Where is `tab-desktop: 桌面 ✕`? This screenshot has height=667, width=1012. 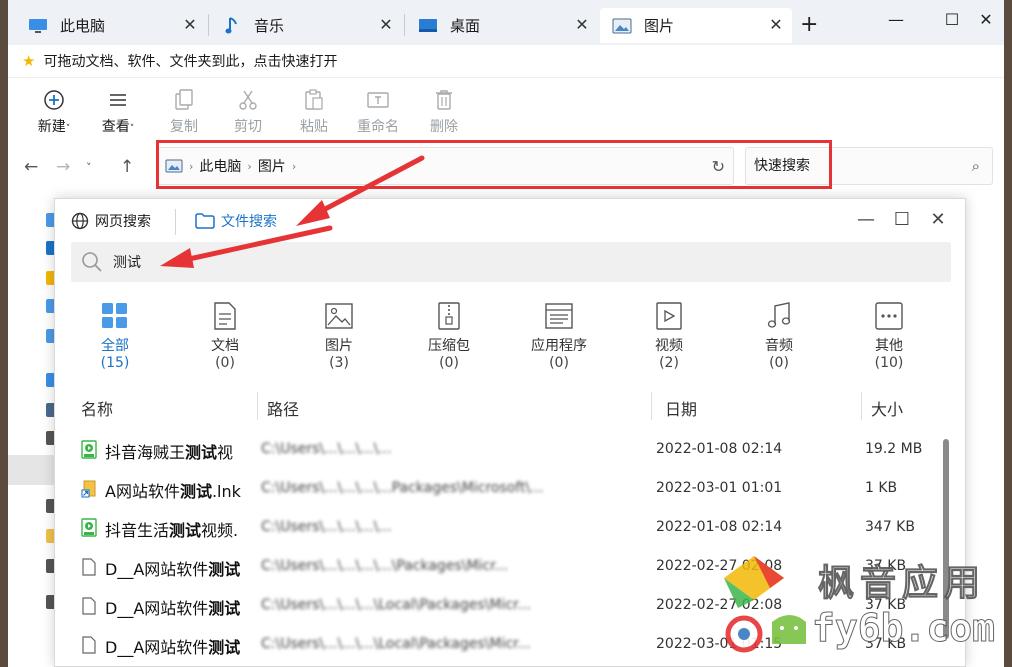
tab-desktop: 桌面 ✕ is located at coordinates (502, 25).